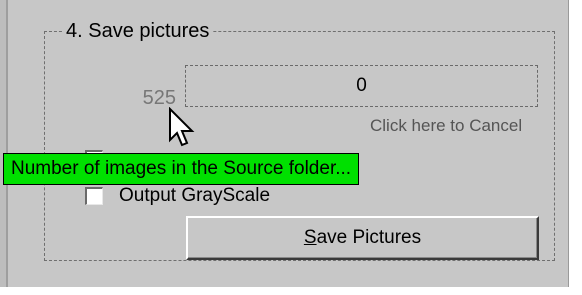 The image size is (582, 295). I want to click on right-border, so click(575, 147).